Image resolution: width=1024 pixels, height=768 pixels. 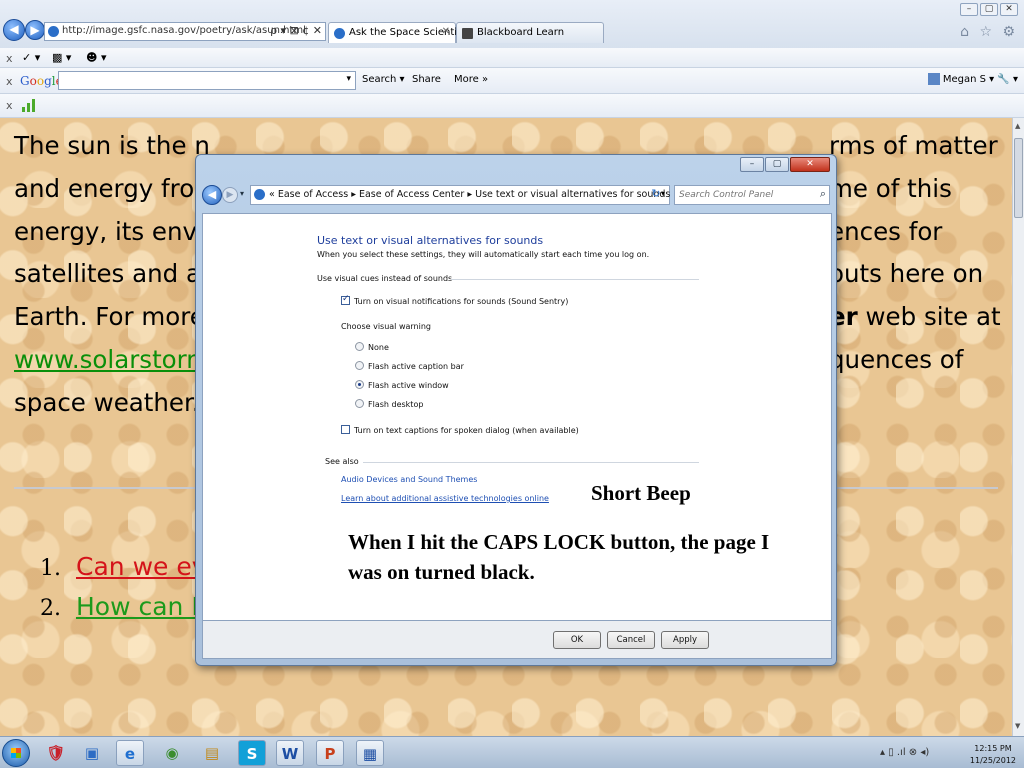 What do you see at coordinates (685, 640) in the screenshot?
I see `apply-button: Apply` at bounding box center [685, 640].